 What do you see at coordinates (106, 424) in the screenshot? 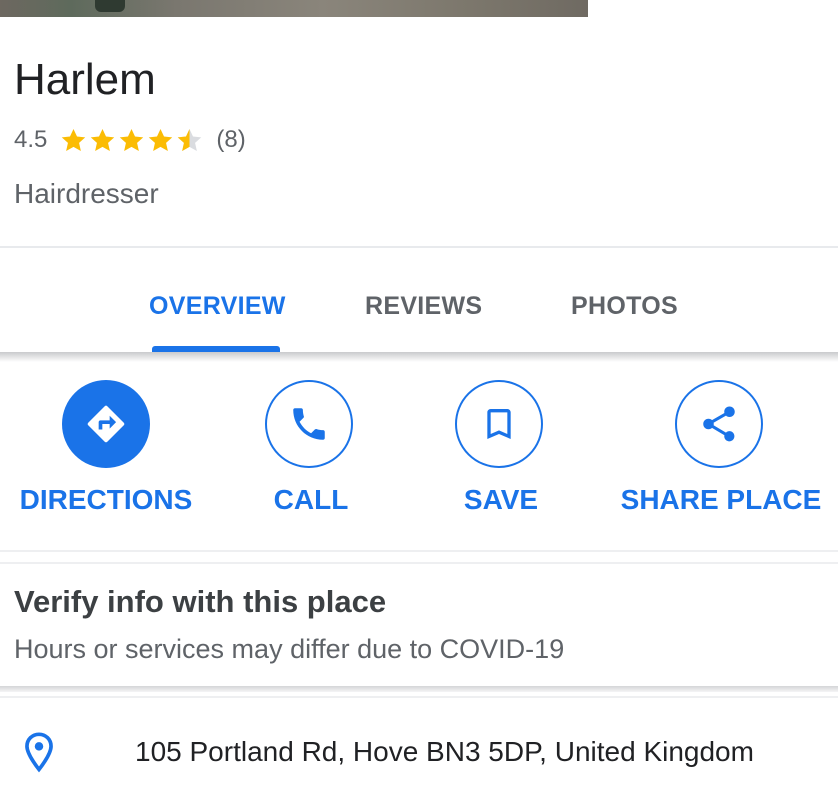
I see `directions-icon` at bounding box center [106, 424].